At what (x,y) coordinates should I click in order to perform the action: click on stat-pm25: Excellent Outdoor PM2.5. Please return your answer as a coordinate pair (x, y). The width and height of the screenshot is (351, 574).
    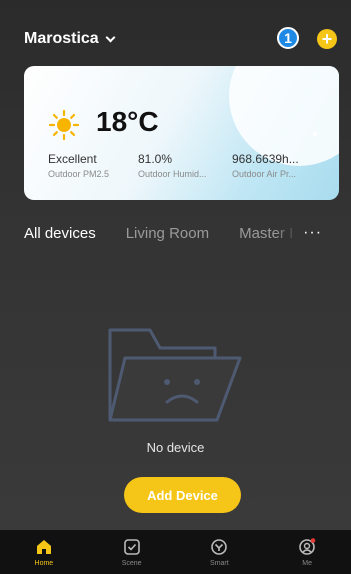
    Looking at the image, I should click on (78, 165).